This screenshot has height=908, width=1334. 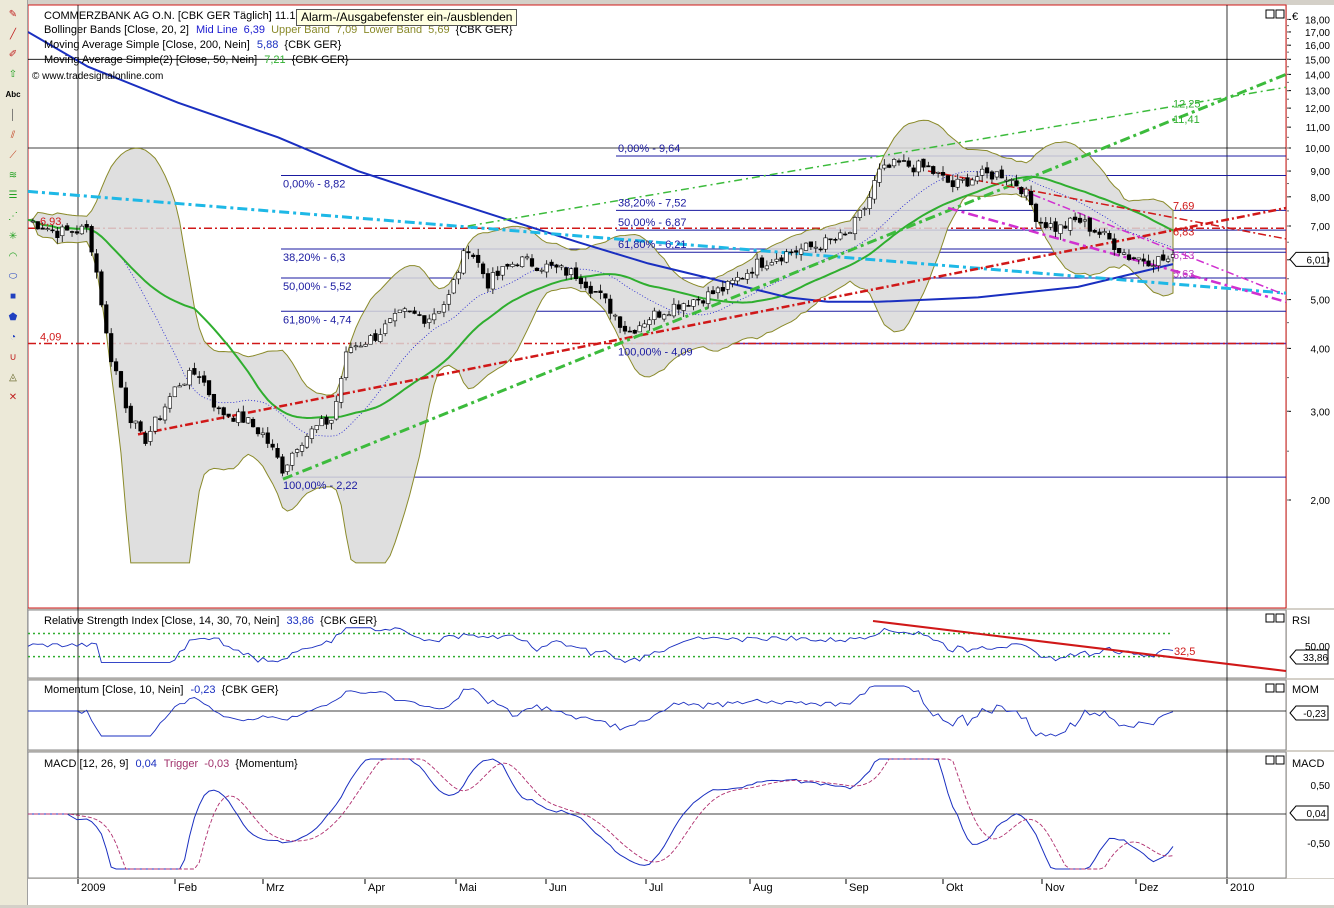 What do you see at coordinates (13, 75) in the screenshot?
I see `arrow-up-icon: ⇧` at bounding box center [13, 75].